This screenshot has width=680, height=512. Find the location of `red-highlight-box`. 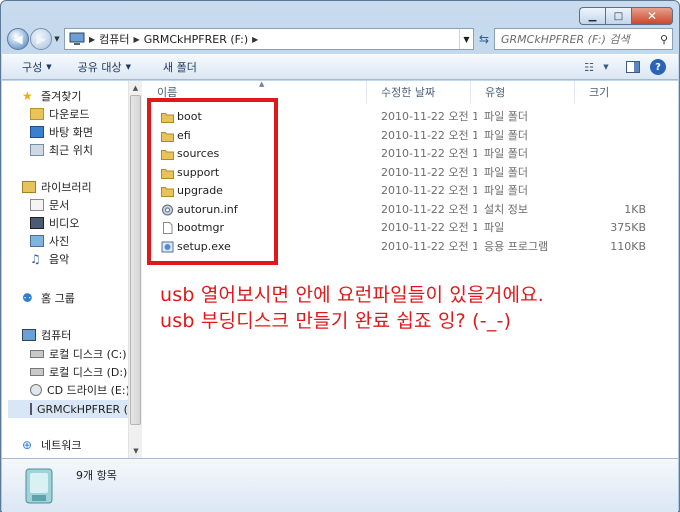

red-highlight-box is located at coordinates (212, 181).